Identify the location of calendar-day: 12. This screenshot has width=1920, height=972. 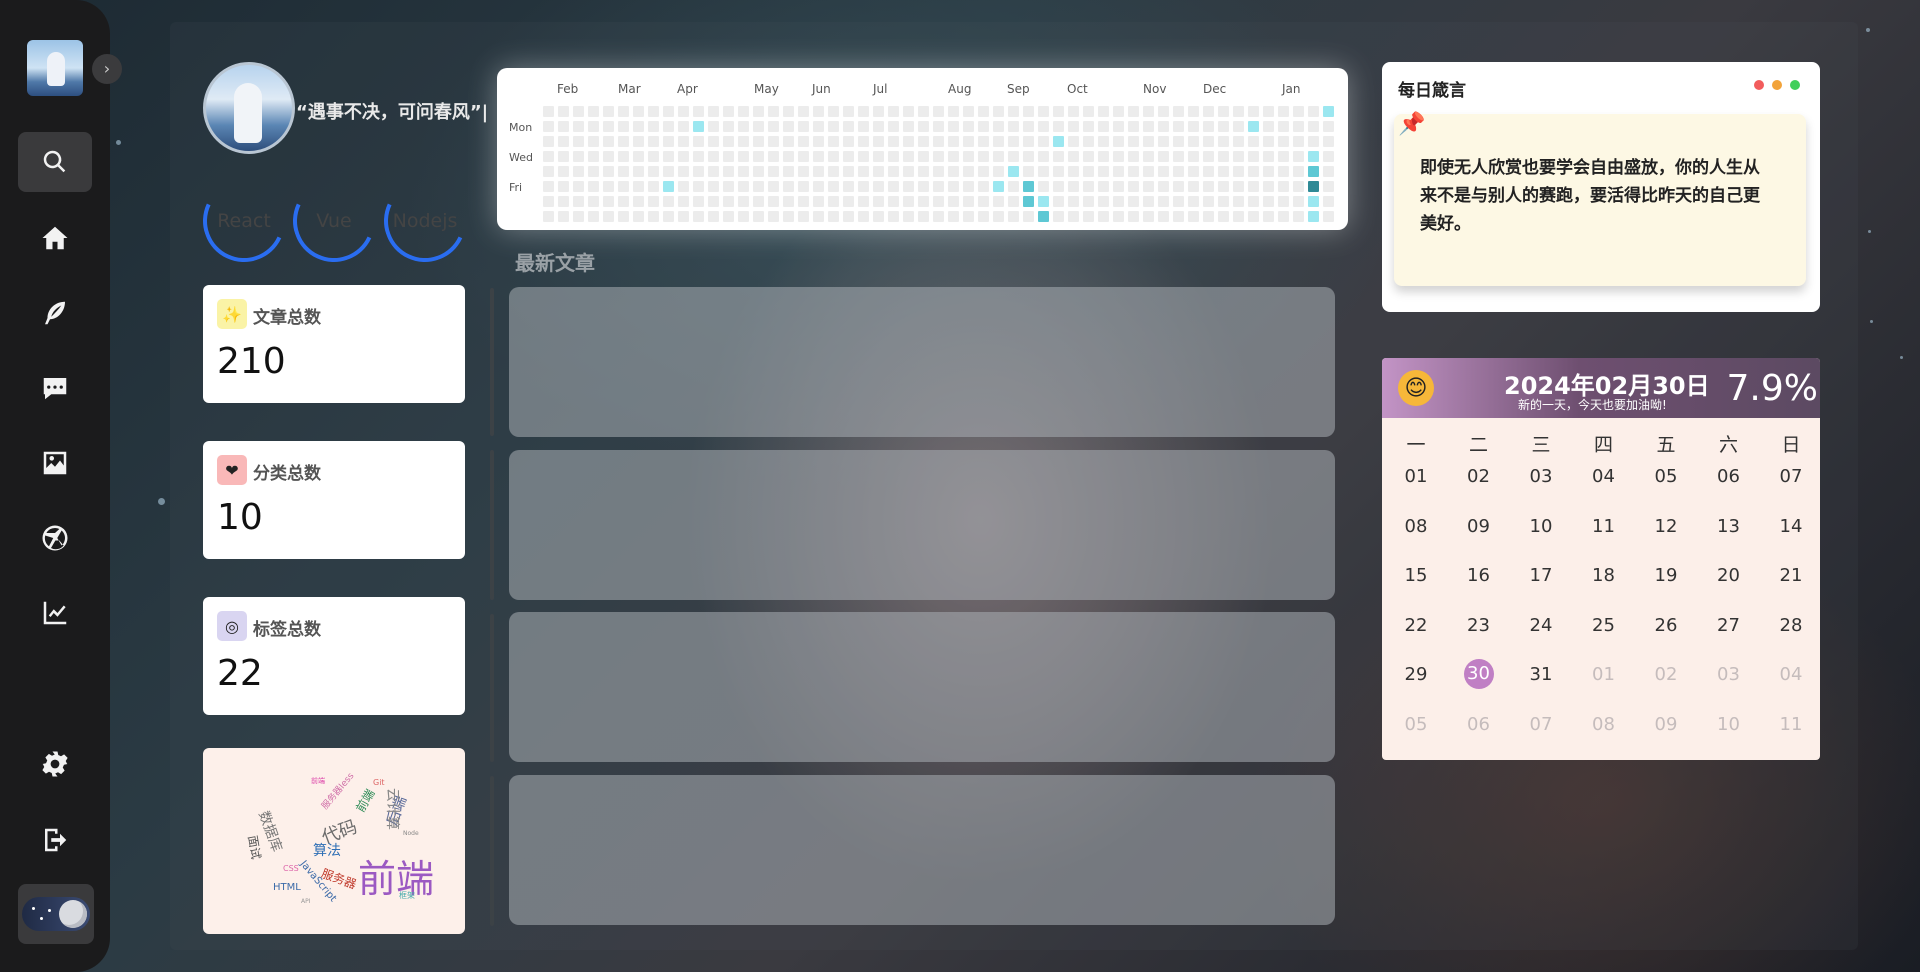
(1666, 526).